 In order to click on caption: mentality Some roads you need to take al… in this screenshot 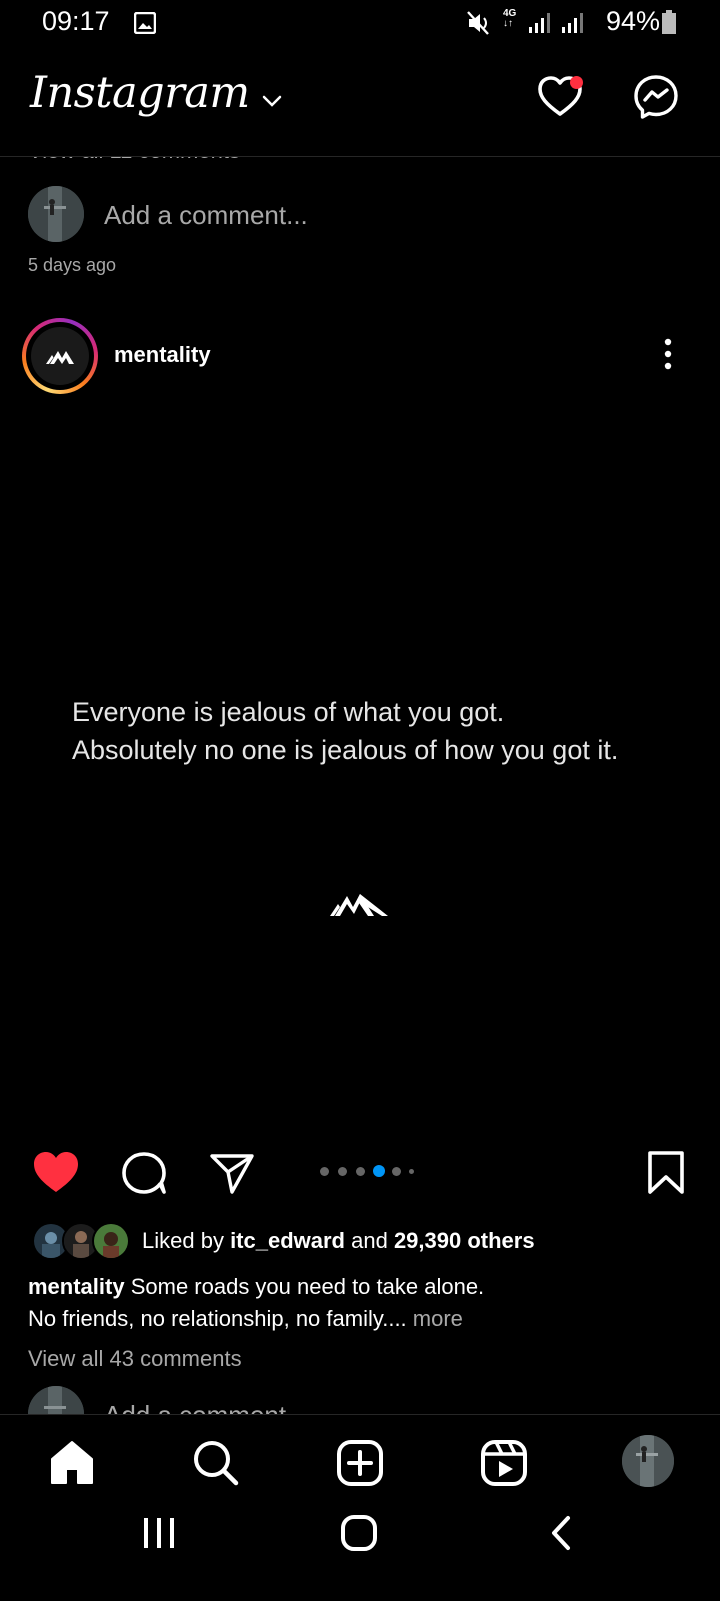, I will do `click(256, 1287)`.